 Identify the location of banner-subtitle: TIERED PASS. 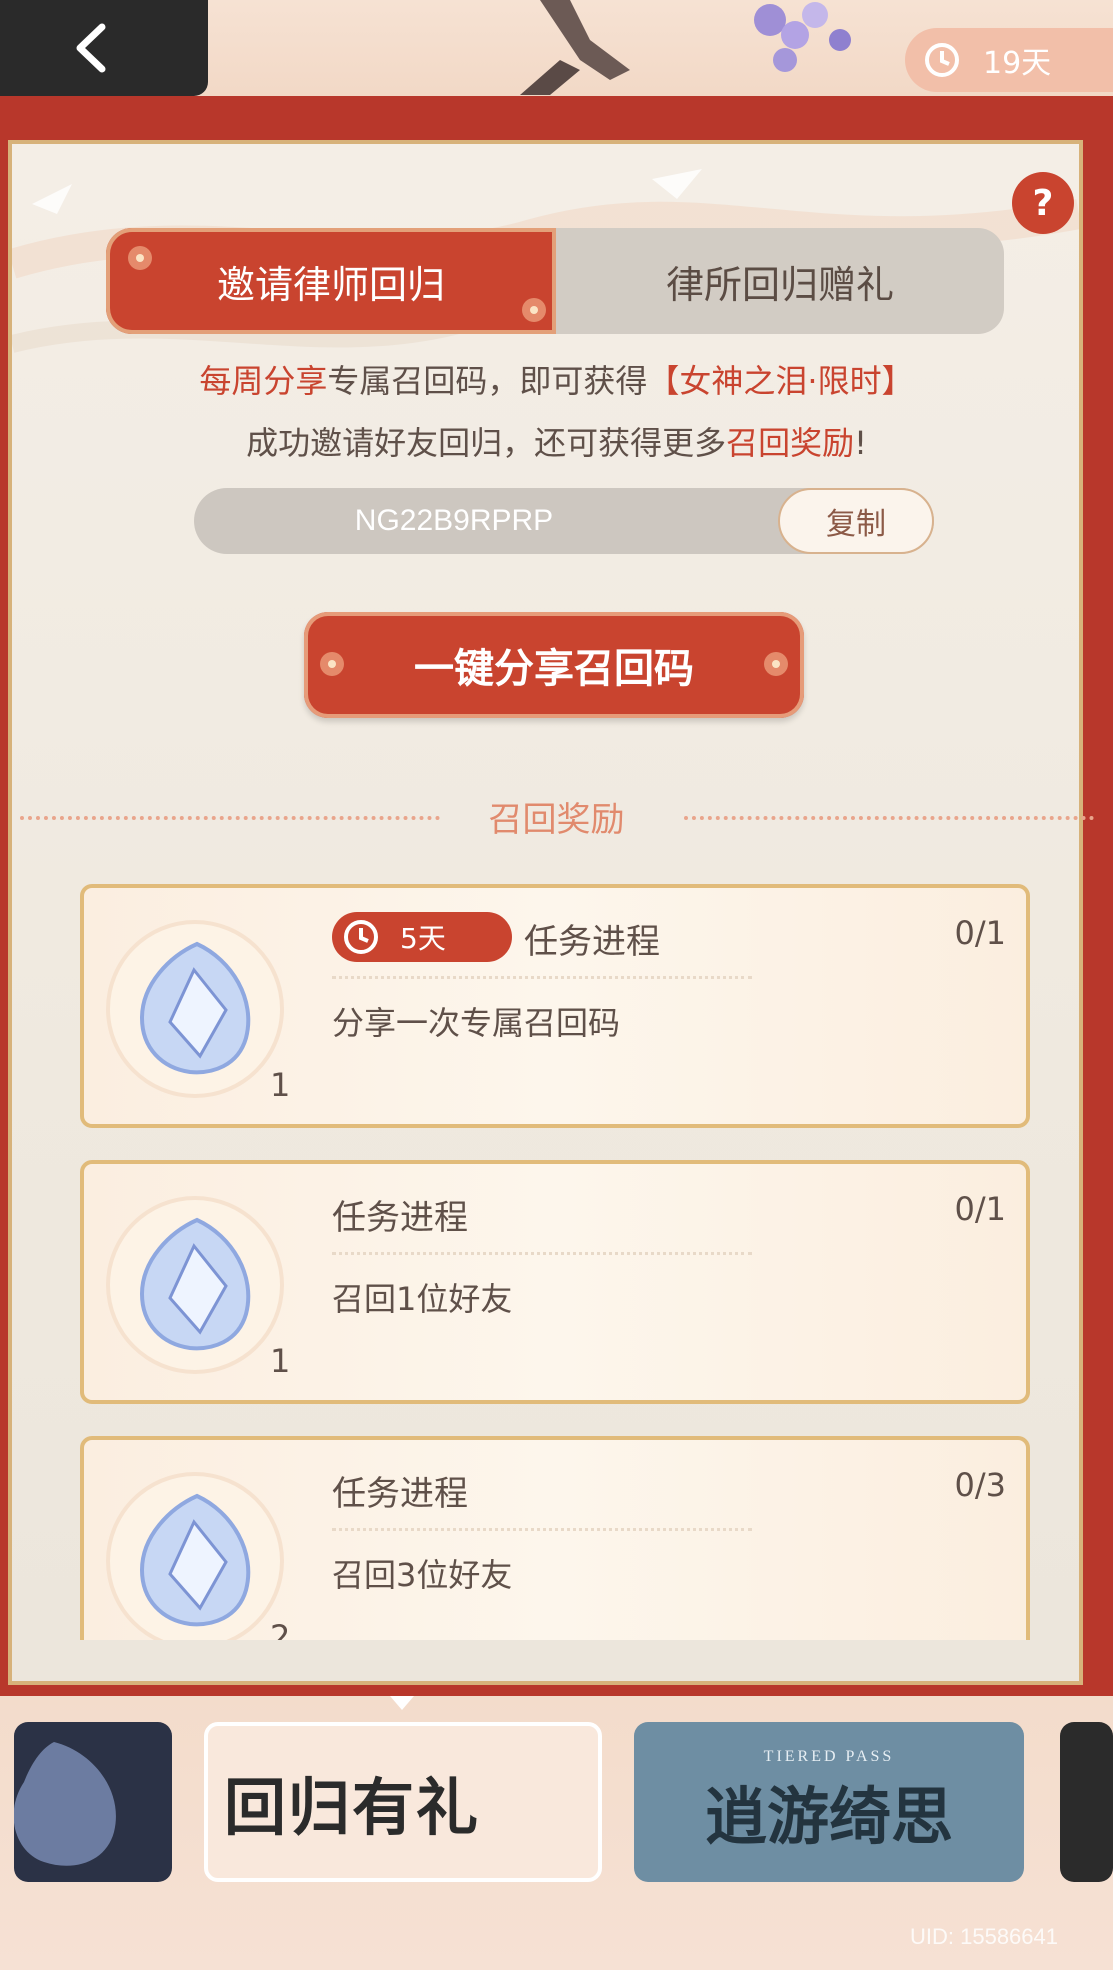
(829, 1756).